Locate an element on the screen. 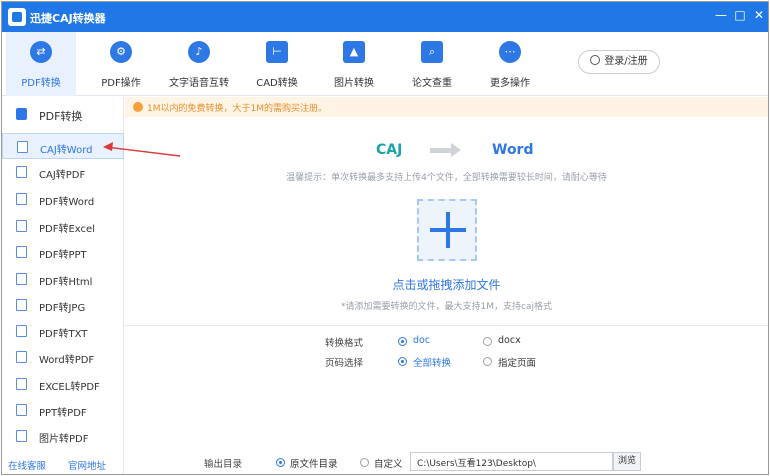 The width and height of the screenshot is (770, 476). annotation-arrow-icon is located at coordinates (142, 149).